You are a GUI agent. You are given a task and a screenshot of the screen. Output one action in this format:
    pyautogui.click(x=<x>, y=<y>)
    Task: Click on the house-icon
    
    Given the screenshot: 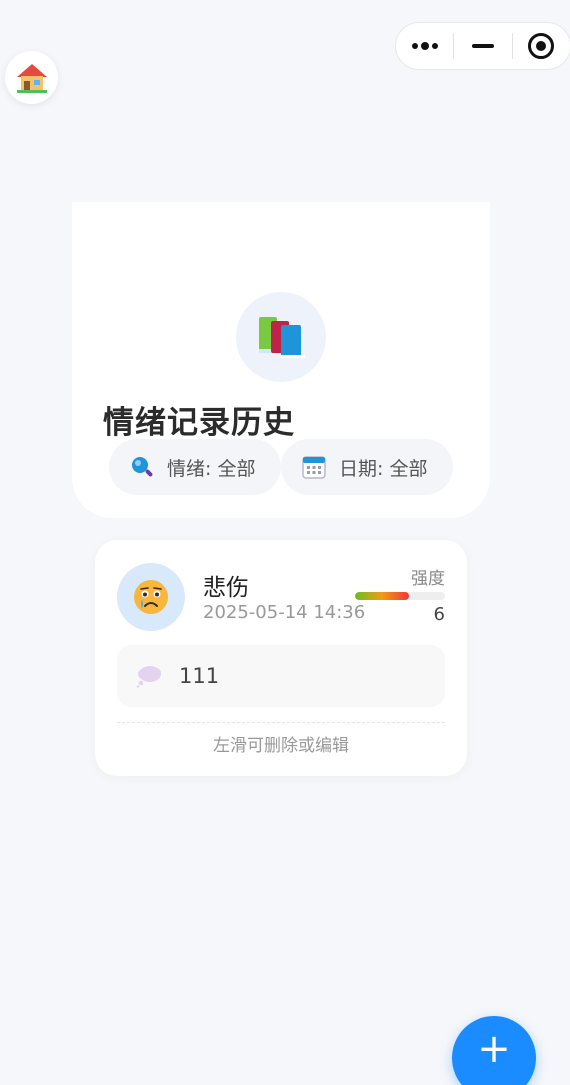 What is the action you would take?
    pyautogui.click(x=31, y=78)
    